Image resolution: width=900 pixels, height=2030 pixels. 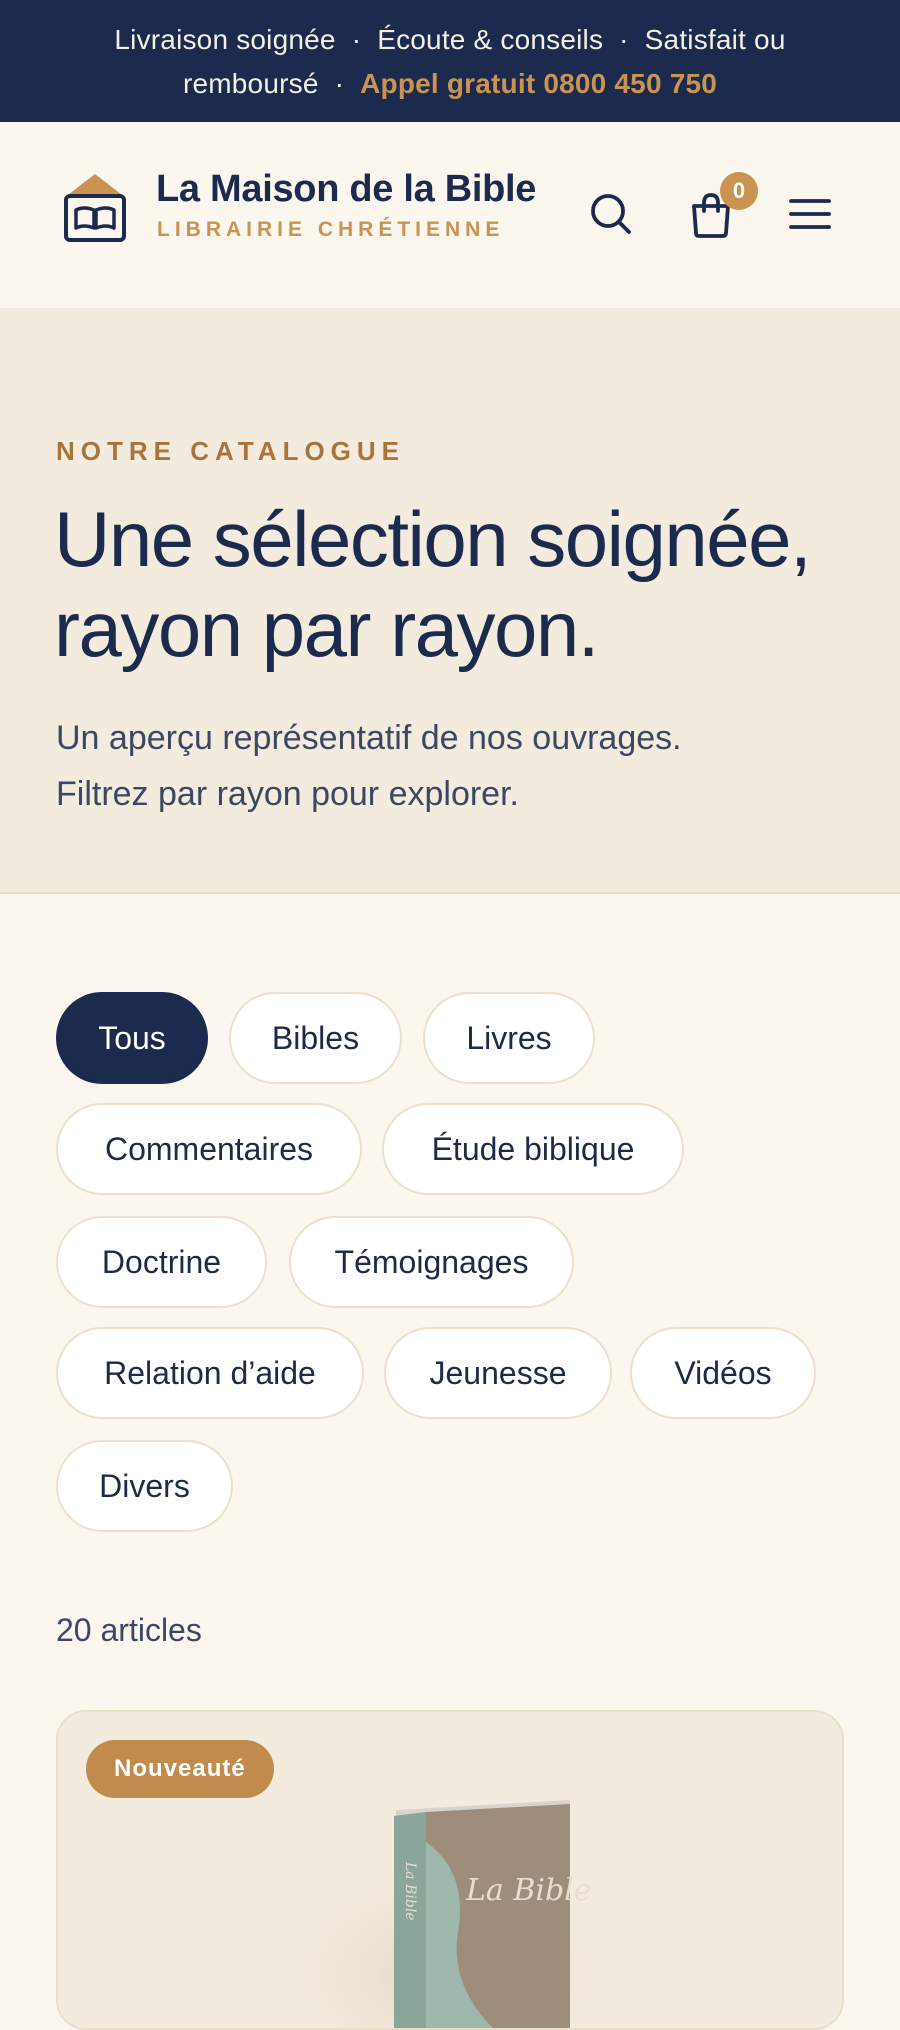 I want to click on book-cover-title: La Bible, so click(x=528, y=1890).